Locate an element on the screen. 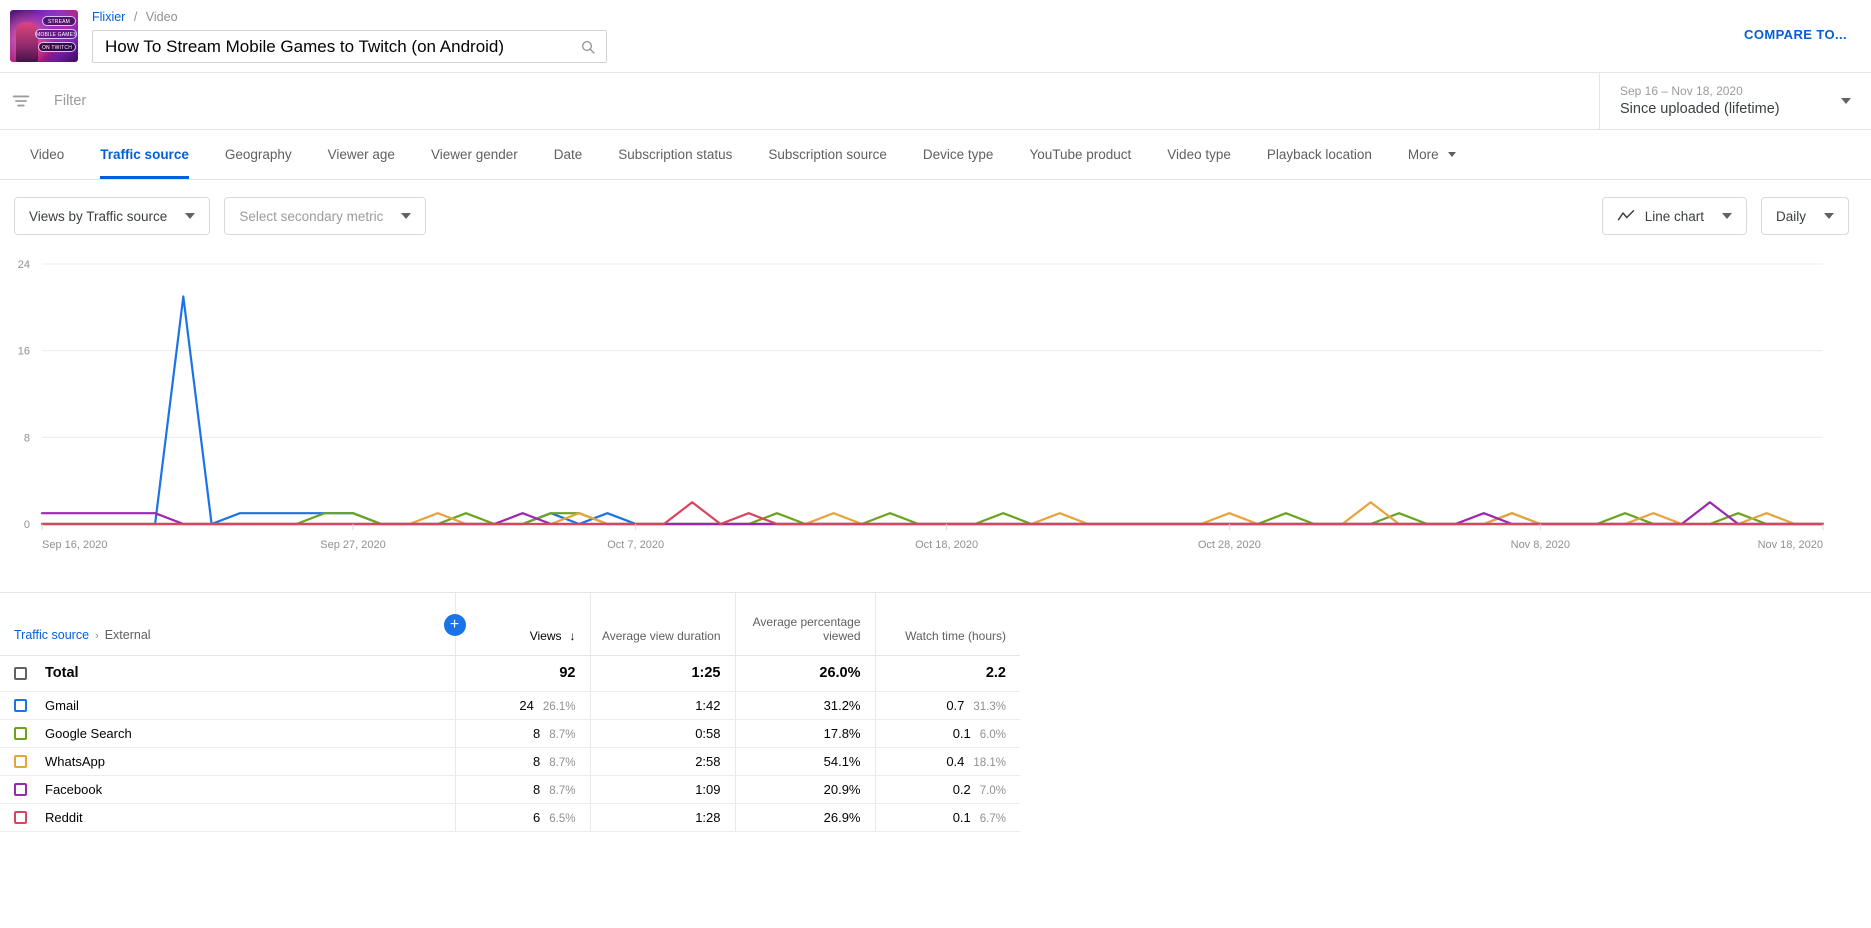 The image size is (1871, 928). tab-label: Traffic source is located at coordinates (144, 154).